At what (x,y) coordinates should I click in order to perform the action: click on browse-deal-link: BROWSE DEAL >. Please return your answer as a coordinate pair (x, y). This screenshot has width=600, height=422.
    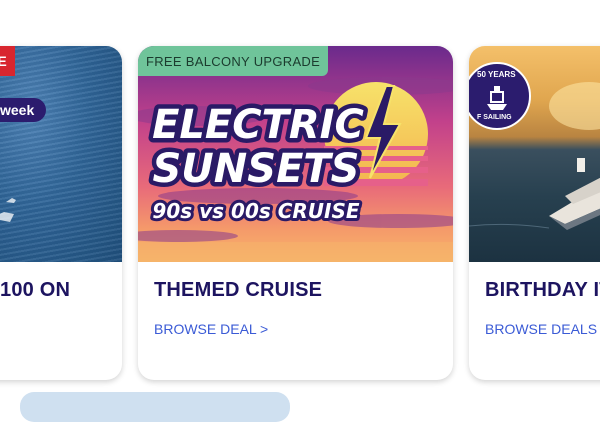
    Looking at the image, I should click on (211, 329).